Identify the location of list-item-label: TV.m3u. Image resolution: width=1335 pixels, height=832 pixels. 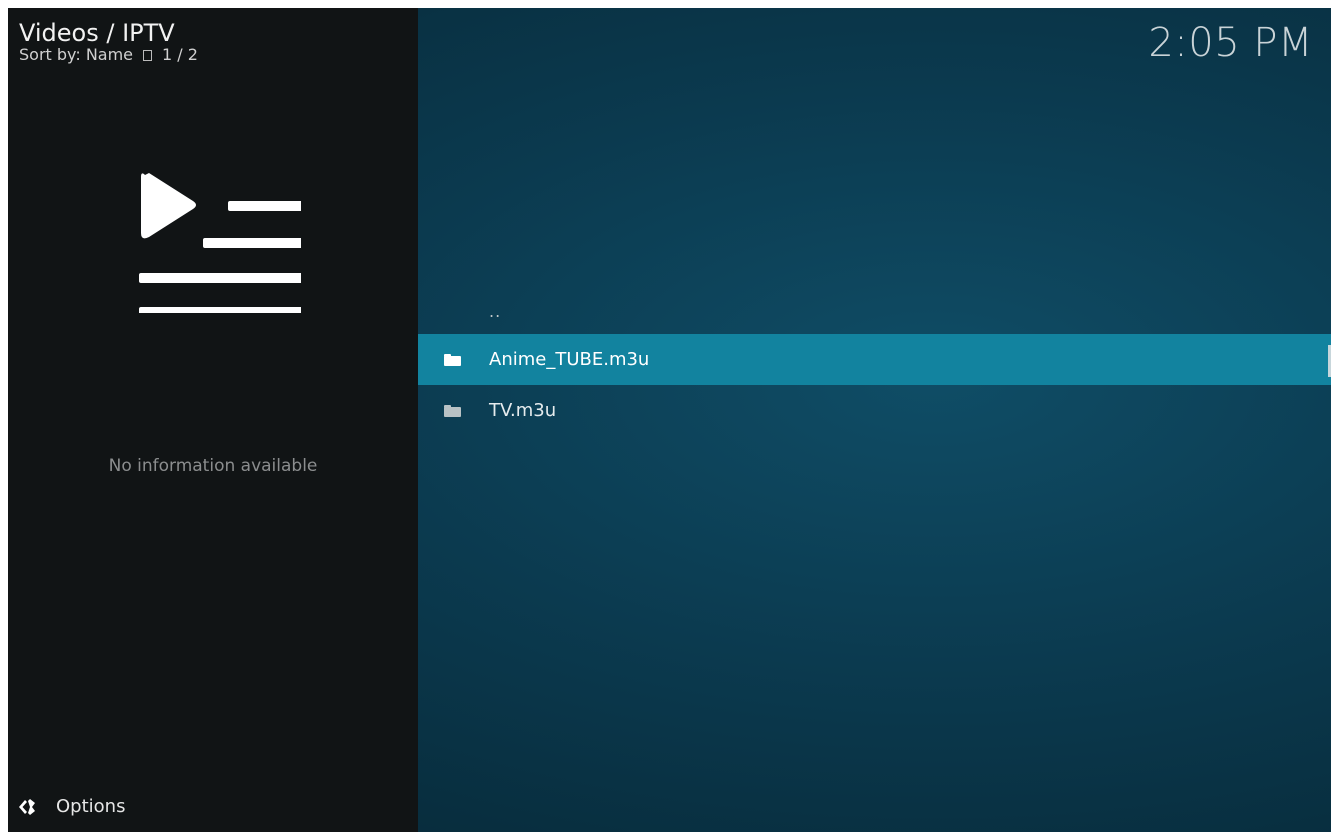
(523, 410).